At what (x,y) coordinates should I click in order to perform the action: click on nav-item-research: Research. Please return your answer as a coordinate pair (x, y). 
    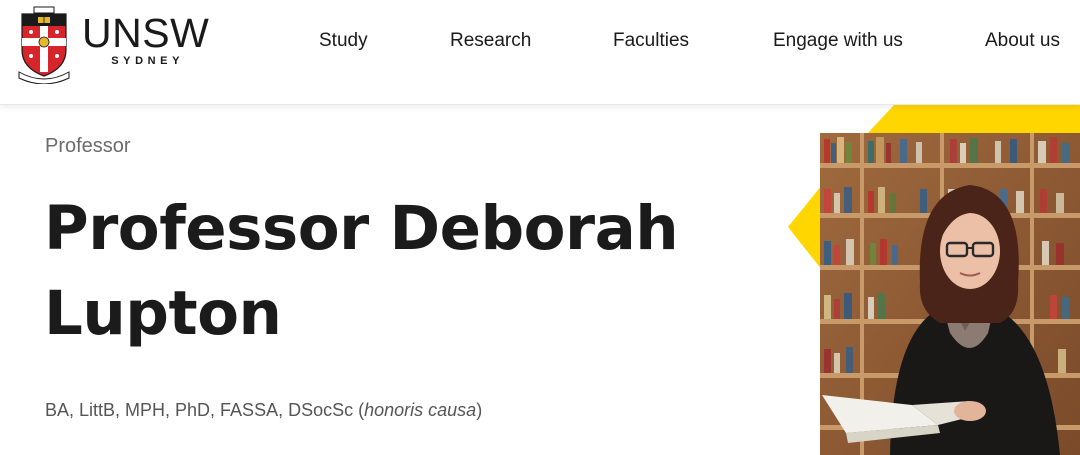
    Looking at the image, I should click on (490, 41).